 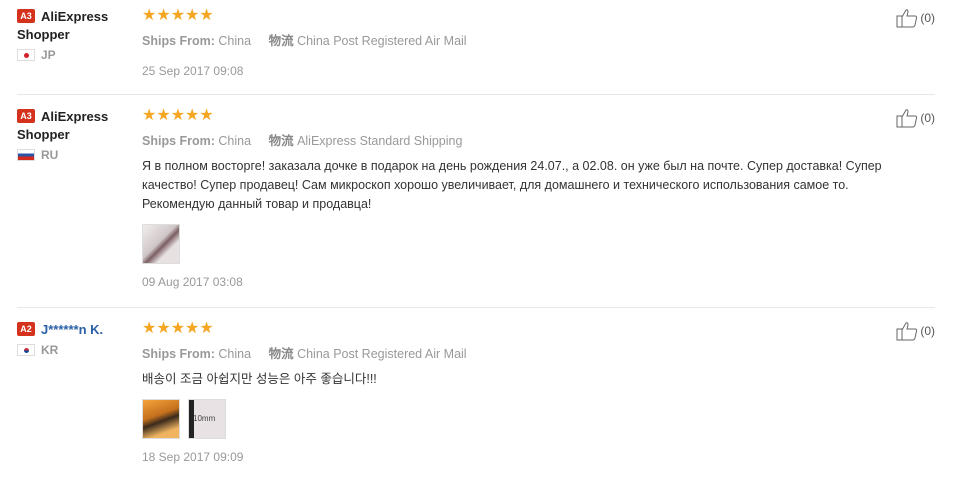 I want to click on reviewer-country: JP, so click(x=77, y=55).